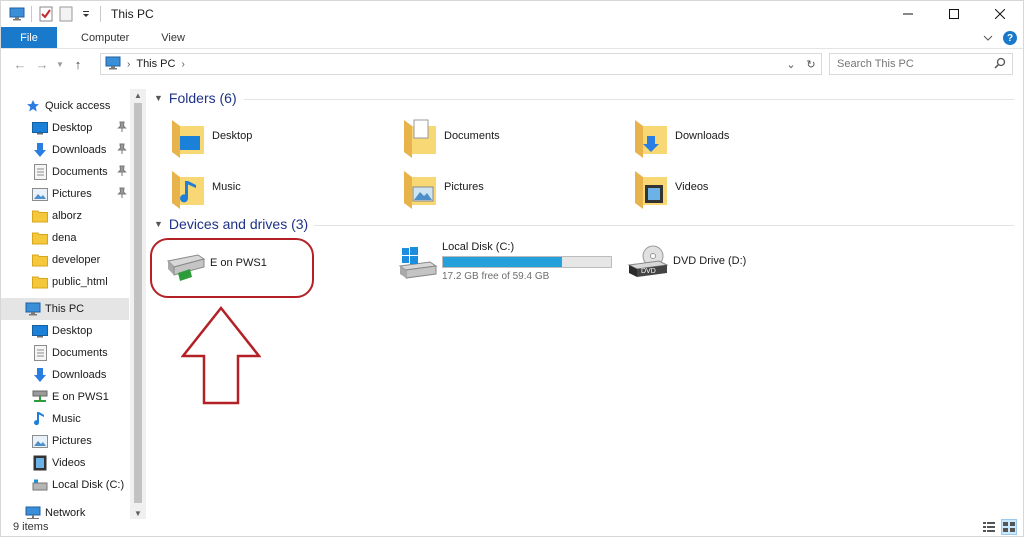 The image size is (1024, 537). I want to click on capacity-bar-fill, so click(503, 262).